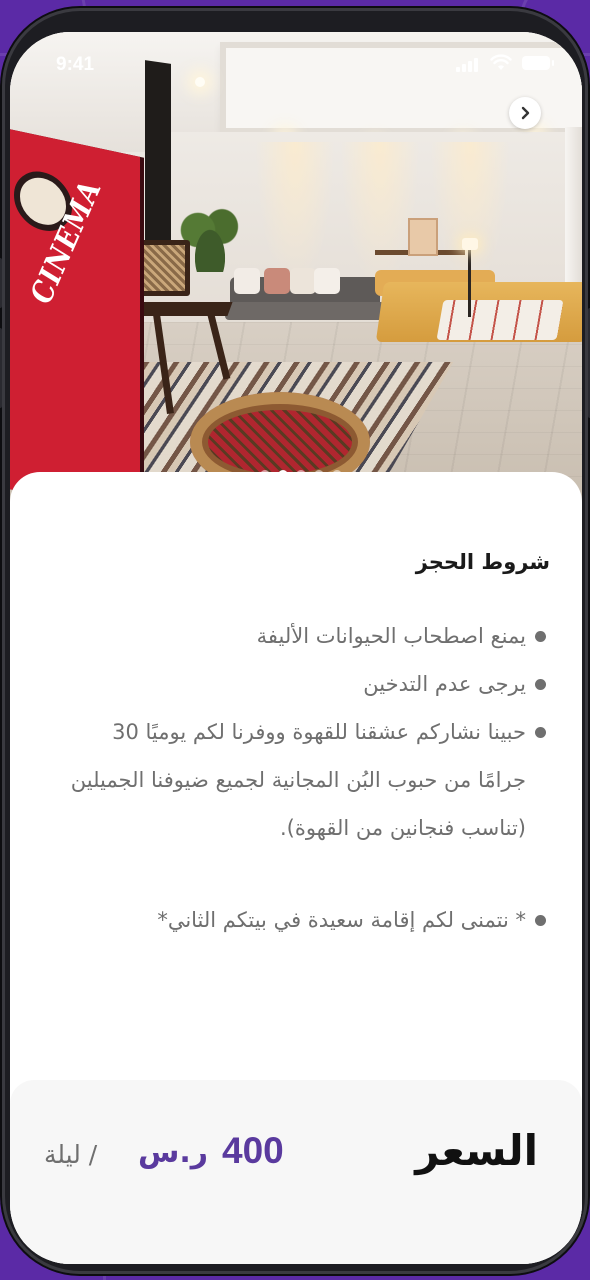  I want to click on cinema-poster: CINEMA, so click(75, 322).